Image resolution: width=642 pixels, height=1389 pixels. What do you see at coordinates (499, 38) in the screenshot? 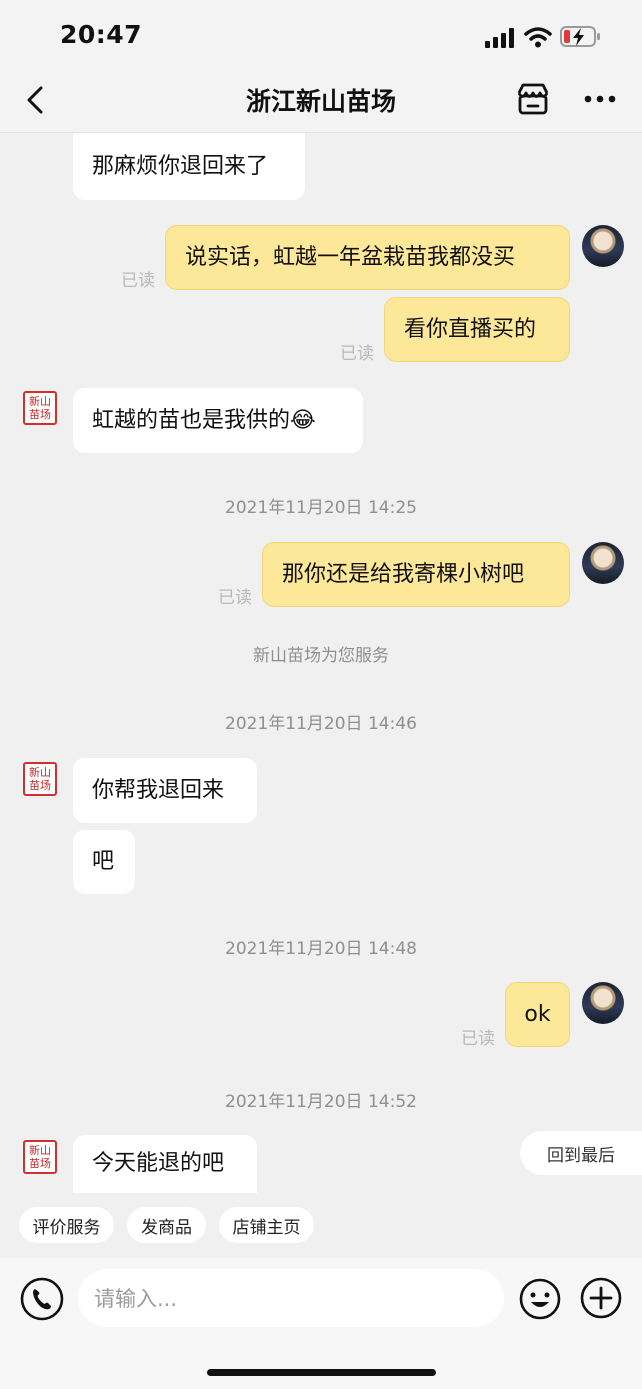
I see `signal-icon` at bounding box center [499, 38].